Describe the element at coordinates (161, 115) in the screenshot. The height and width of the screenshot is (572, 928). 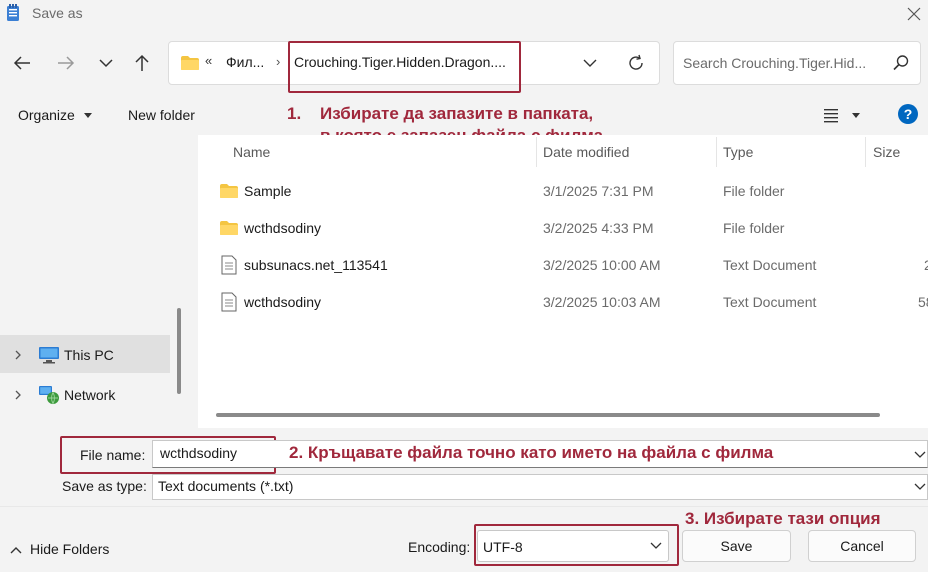
I see `new-folder-button: New folder` at that location.